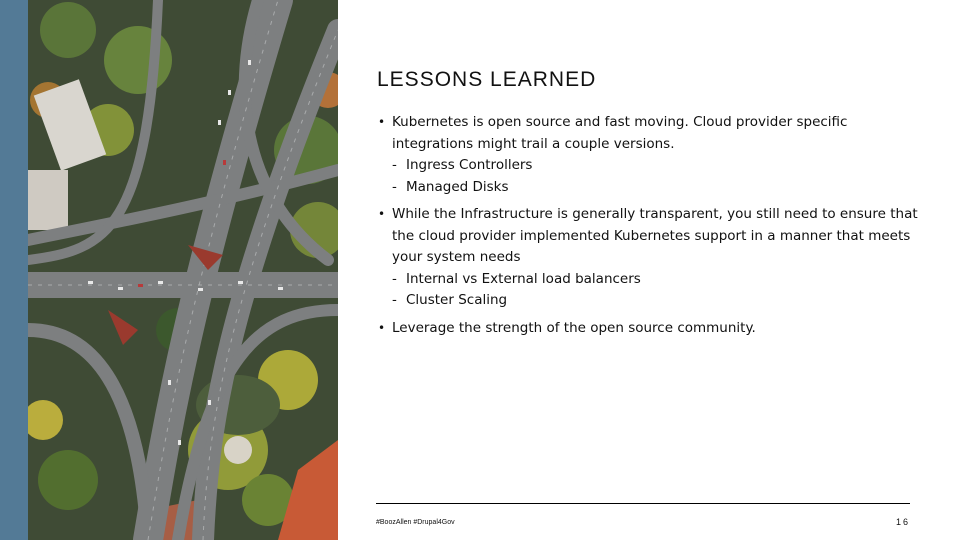 Image resolution: width=960 pixels, height=540 pixels. Describe the element at coordinates (655, 301) in the screenshot. I see `sub-item: - Cluster Scaling` at that location.